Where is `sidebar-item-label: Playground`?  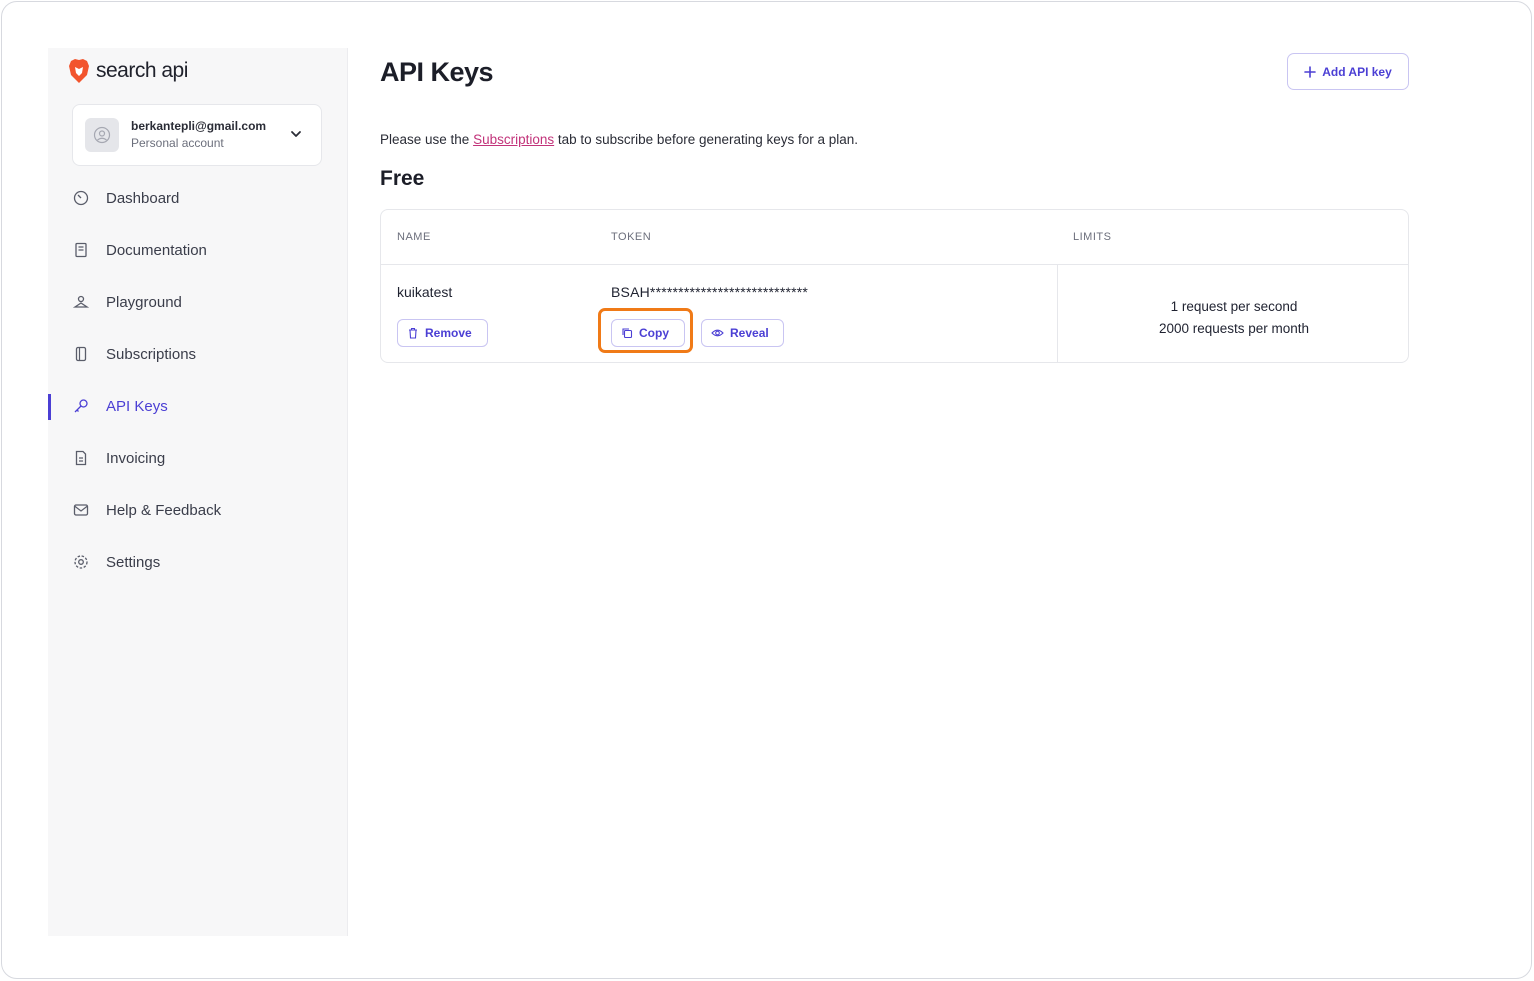 sidebar-item-label: Playground is located at coordinates (144, 302).